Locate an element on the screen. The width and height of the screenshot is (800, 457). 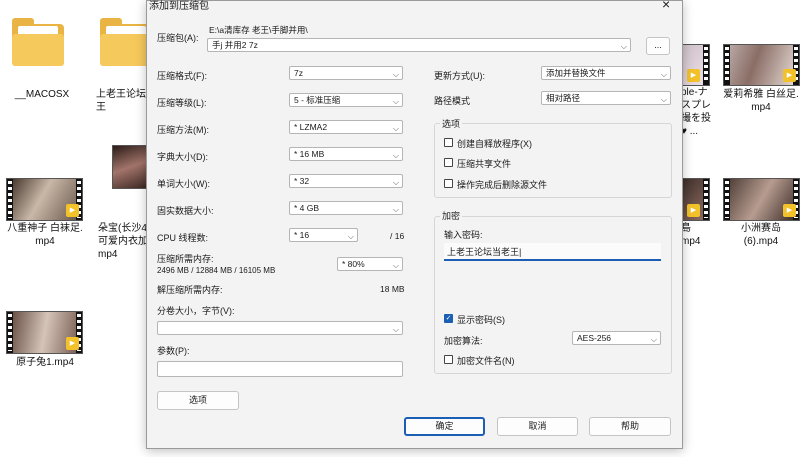
dict-select: * 16 MB ⌵ is located at coordinates (346, 154).